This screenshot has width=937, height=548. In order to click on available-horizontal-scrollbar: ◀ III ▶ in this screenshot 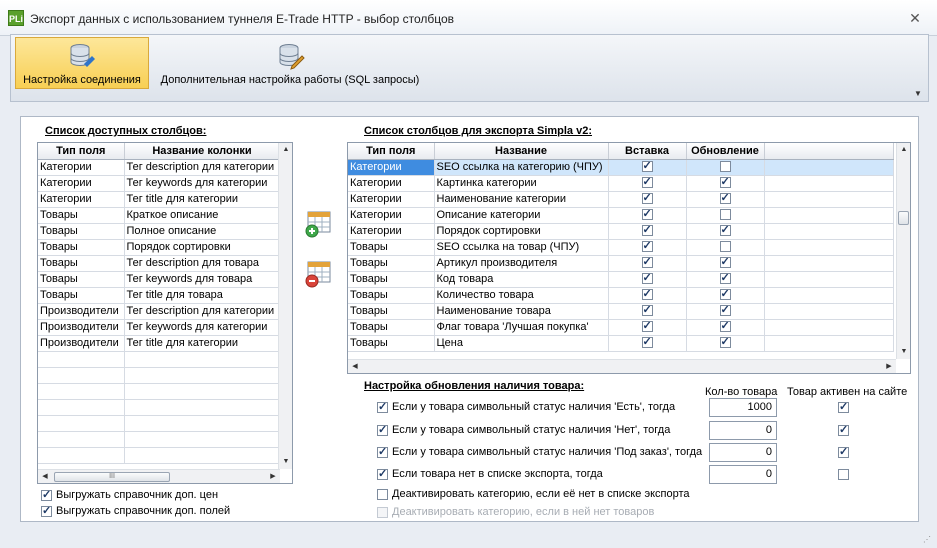, I will do `click(159, 476)`.